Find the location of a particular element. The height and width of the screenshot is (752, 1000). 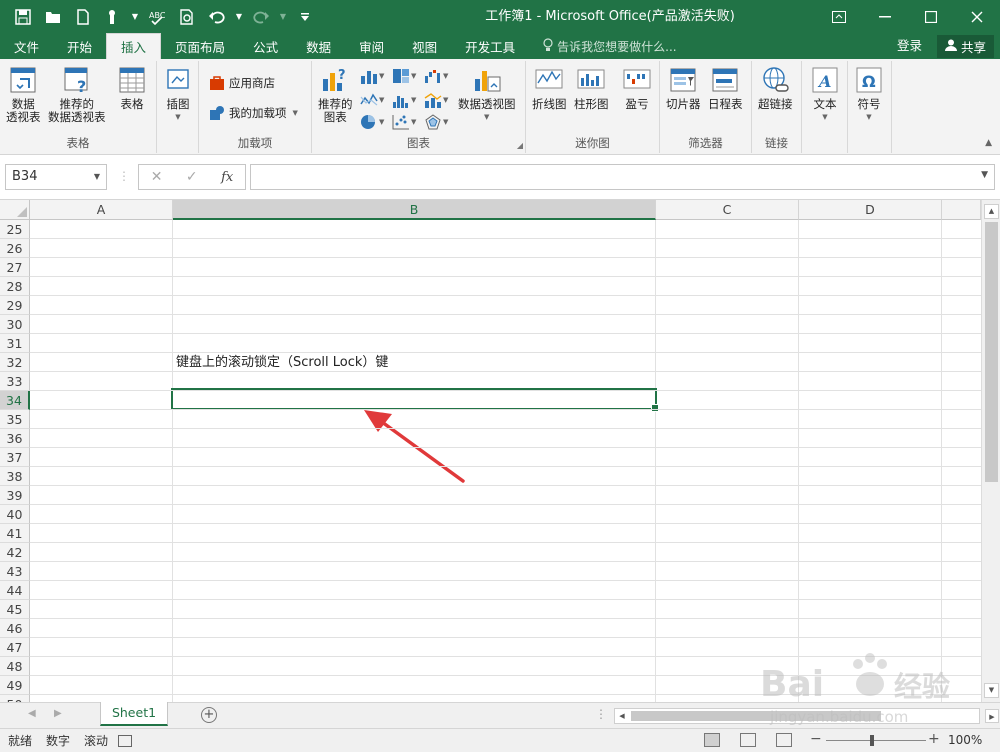

combo-chart-button: ▼ is located at coordinates (437, 100).